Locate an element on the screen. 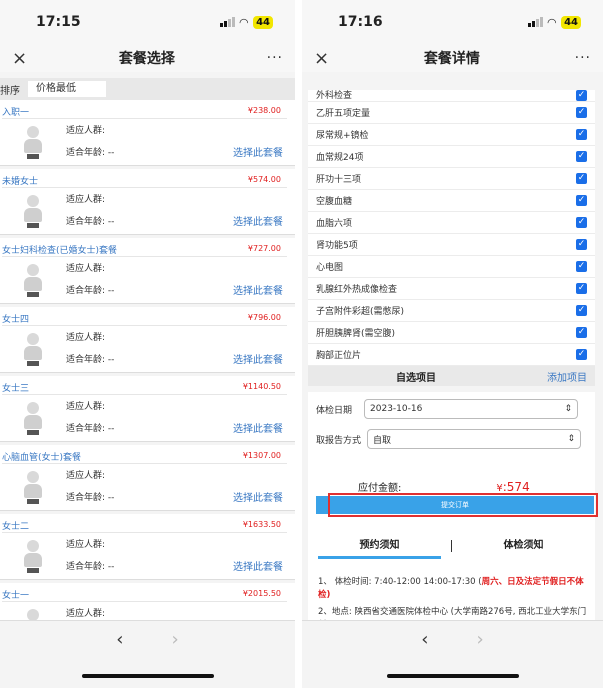 This screenshot has width=603, height=688. notice-time-text: 1、 体检时间: 7:40-12:00 14:00-17:30 ( is located at coordinates (400, 582).